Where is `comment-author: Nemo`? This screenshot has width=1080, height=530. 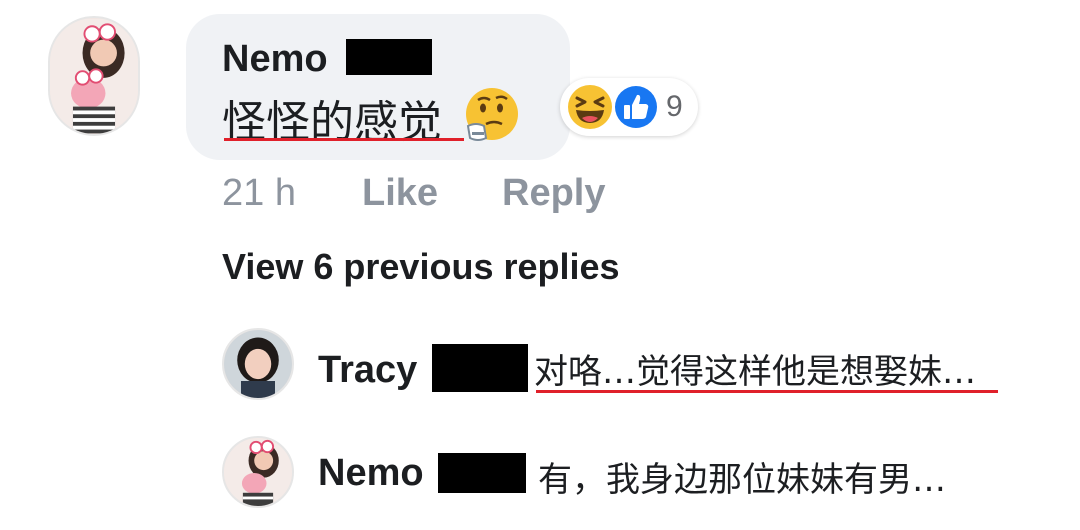 comment-author: Nemo is located at coordinates (327, 59).